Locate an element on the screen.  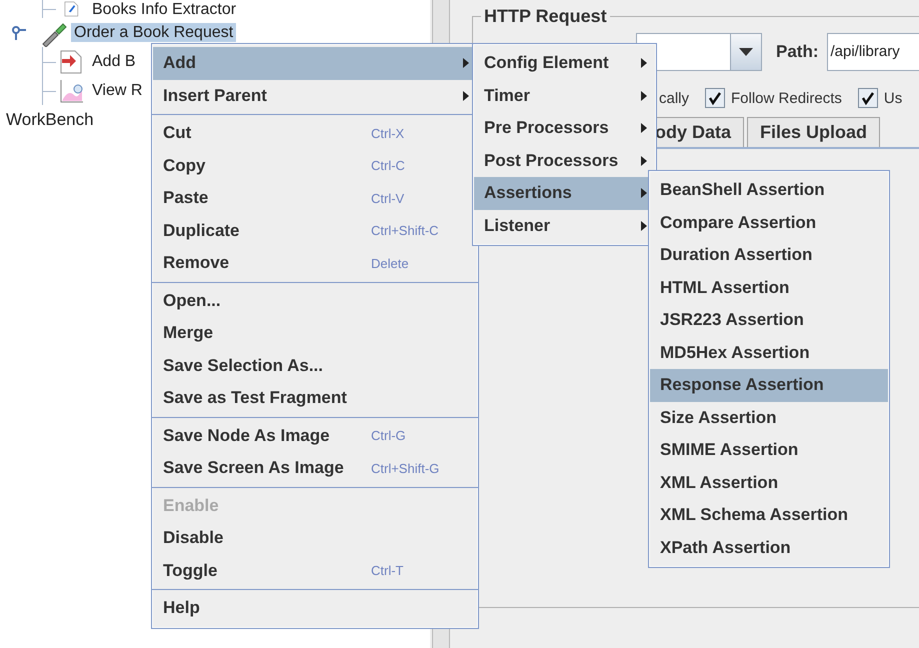
tab: ody Data is located at coordinates (699, 132).